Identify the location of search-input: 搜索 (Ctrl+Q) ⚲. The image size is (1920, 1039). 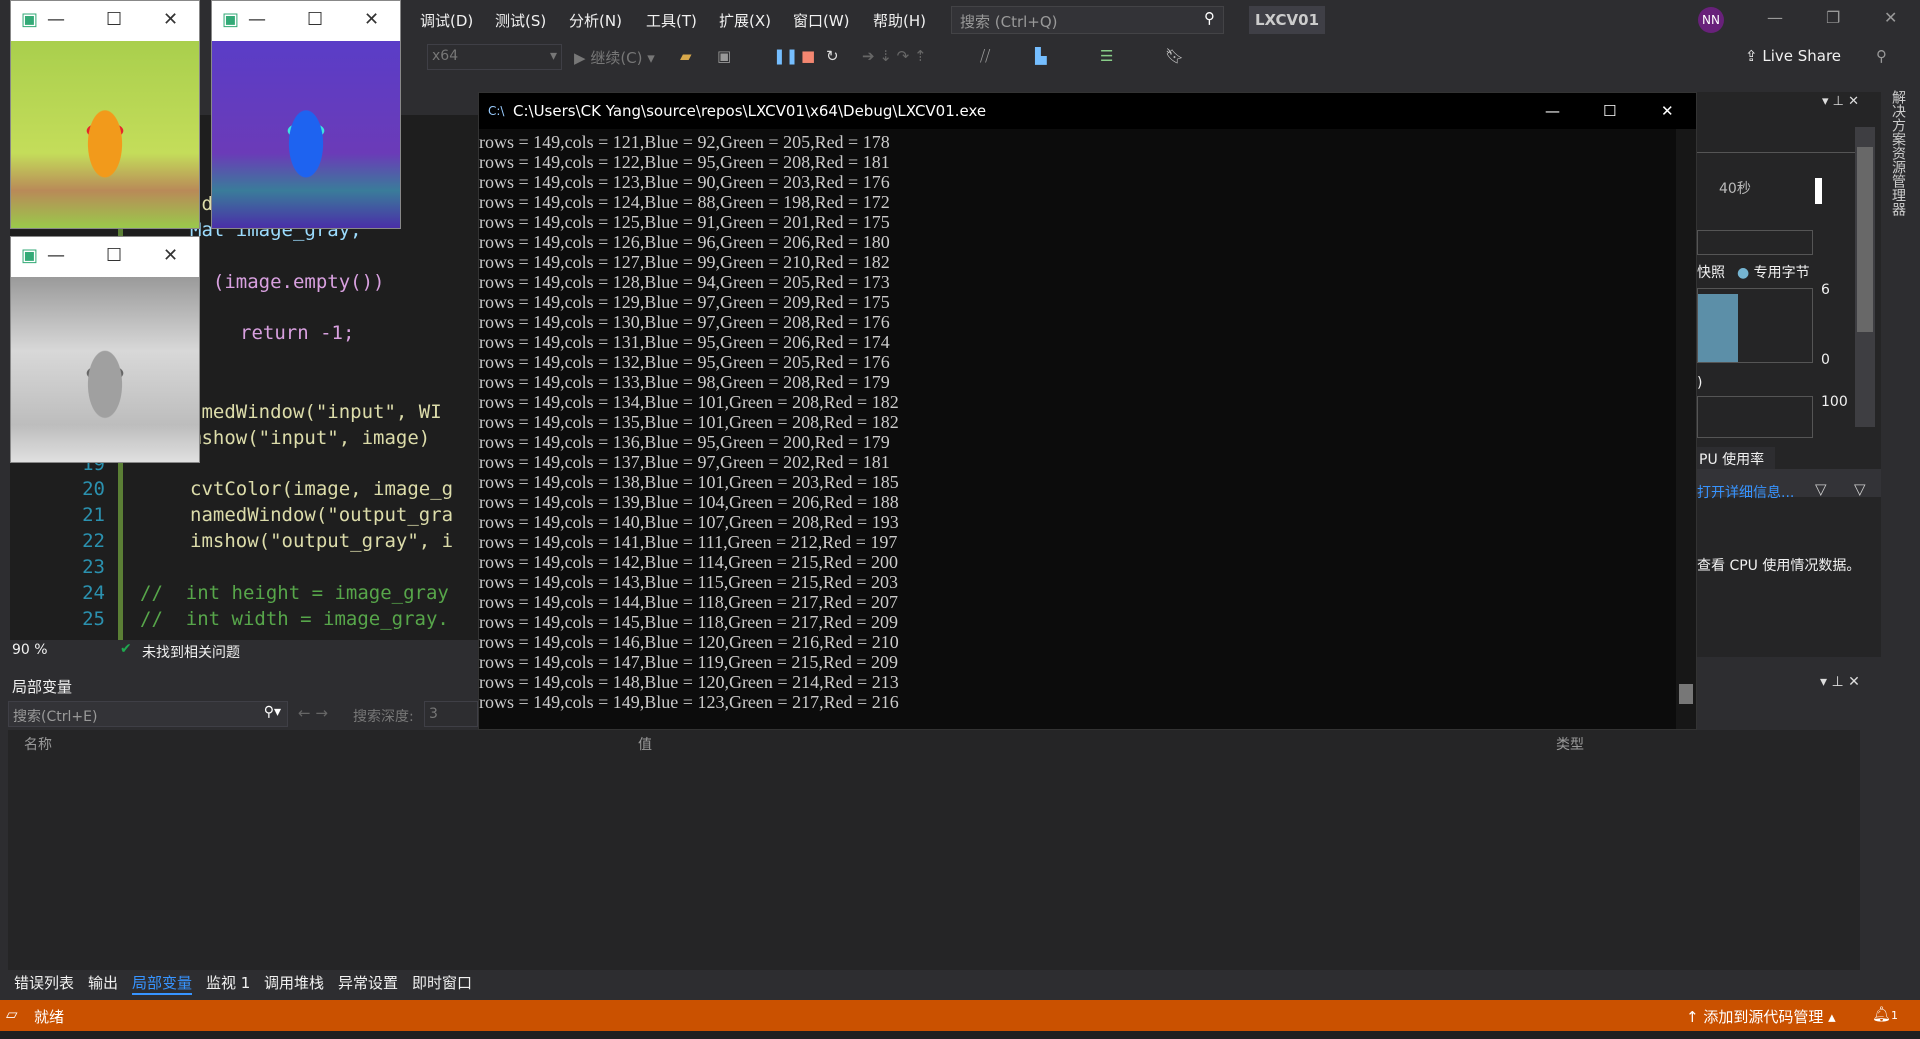
(1087, 20).